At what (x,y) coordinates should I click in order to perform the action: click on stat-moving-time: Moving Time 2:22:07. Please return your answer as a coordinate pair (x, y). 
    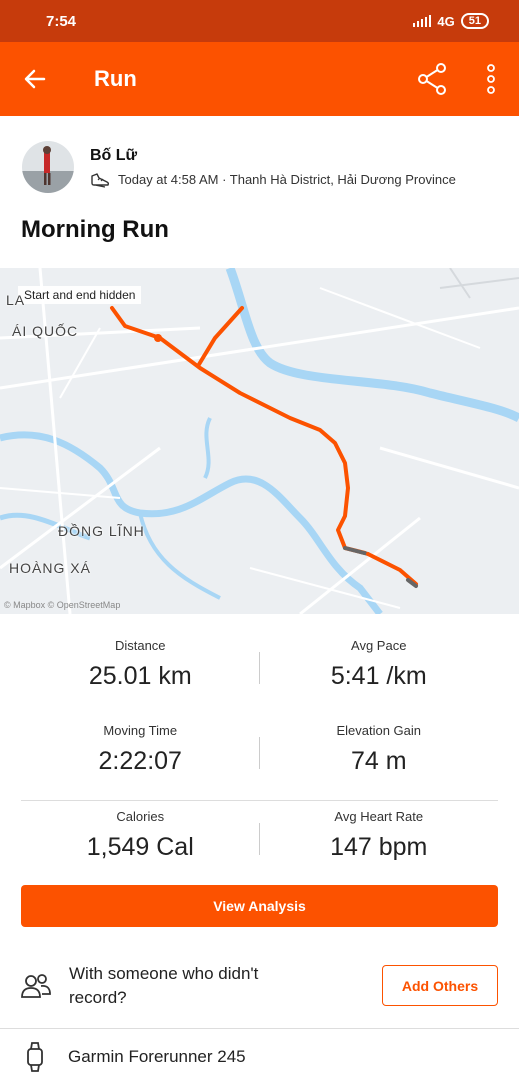
    Looking at the image, I should click on (140, 749).